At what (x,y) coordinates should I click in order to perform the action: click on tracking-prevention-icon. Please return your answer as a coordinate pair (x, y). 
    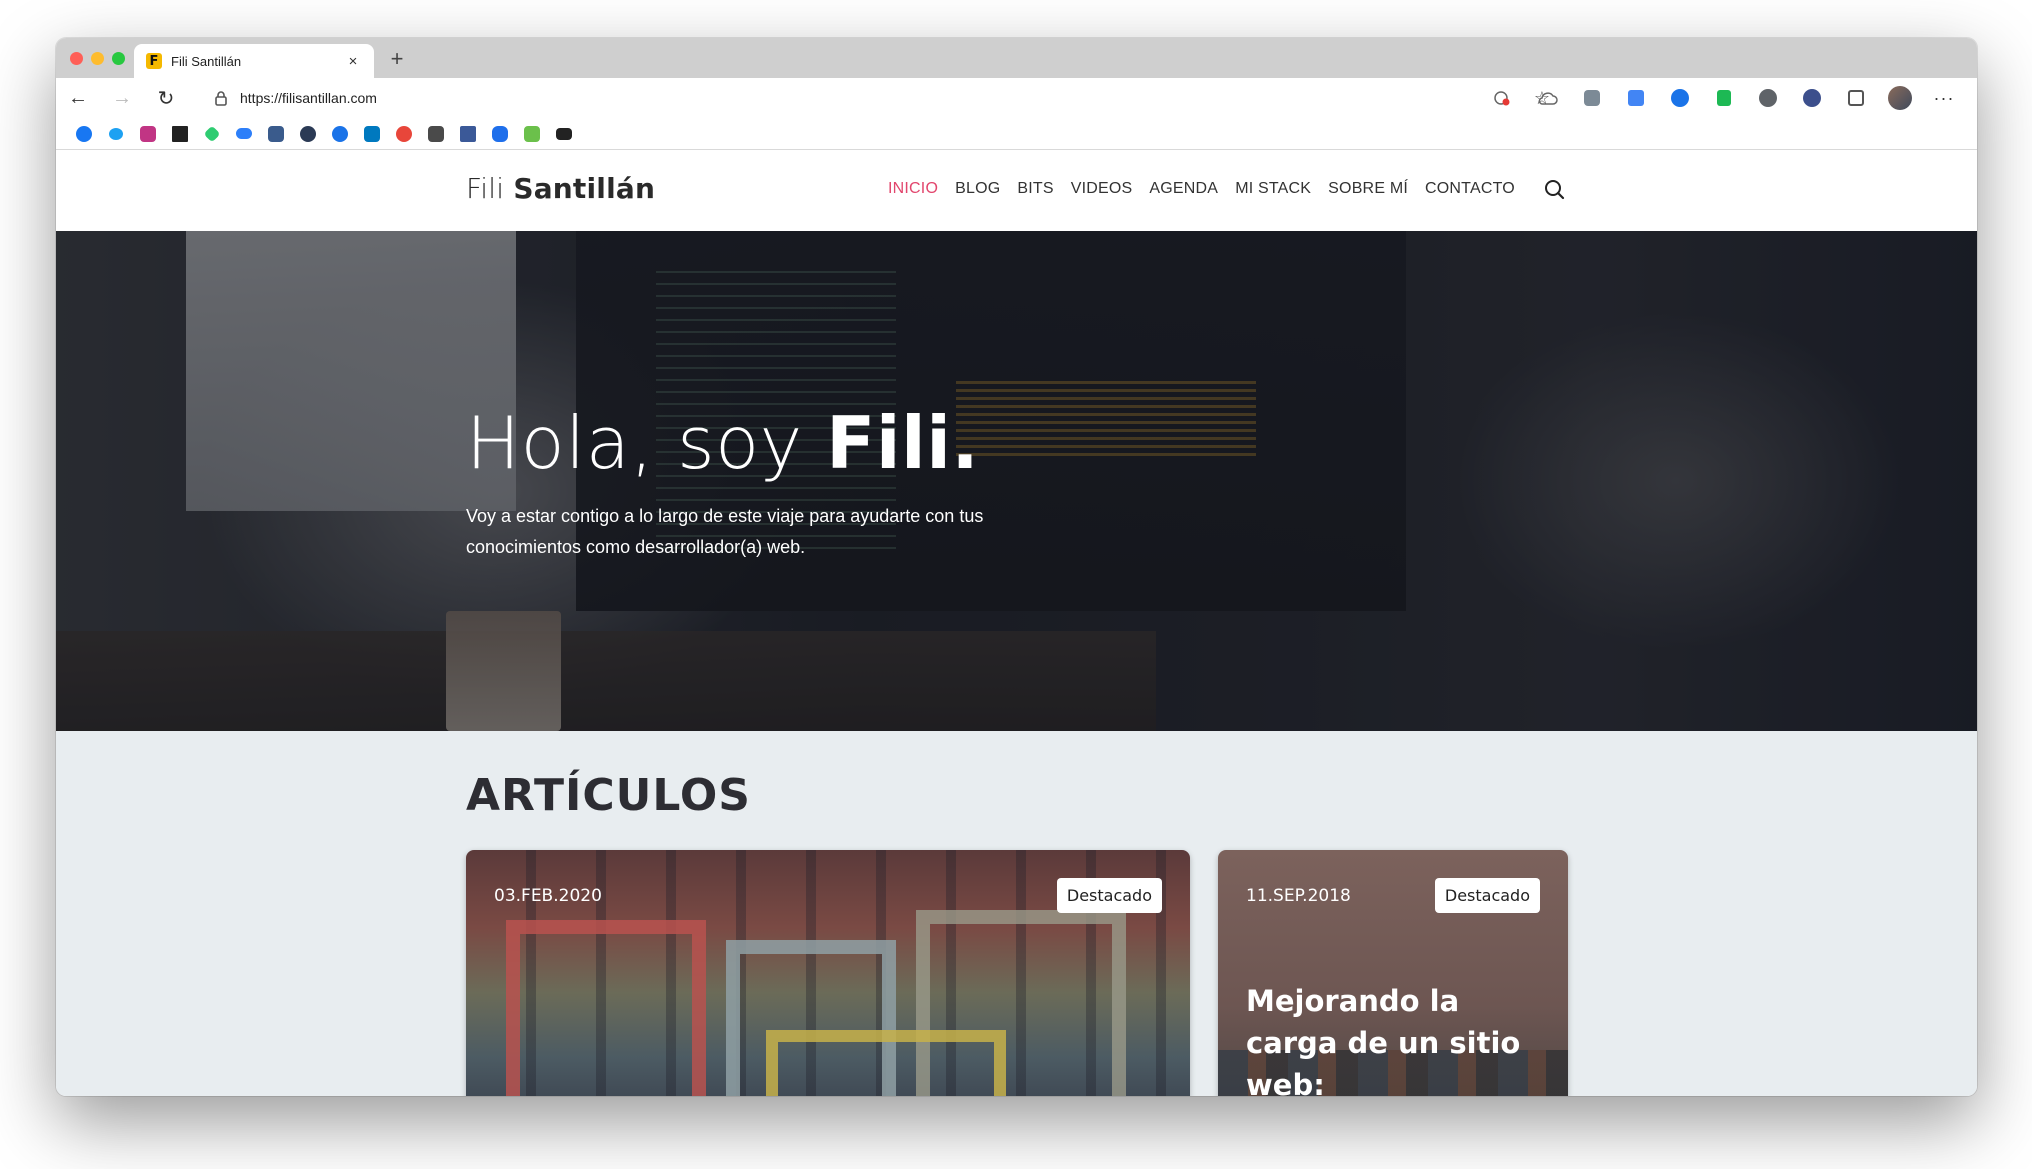
    Looking at the image, I should click on (1502, 98).